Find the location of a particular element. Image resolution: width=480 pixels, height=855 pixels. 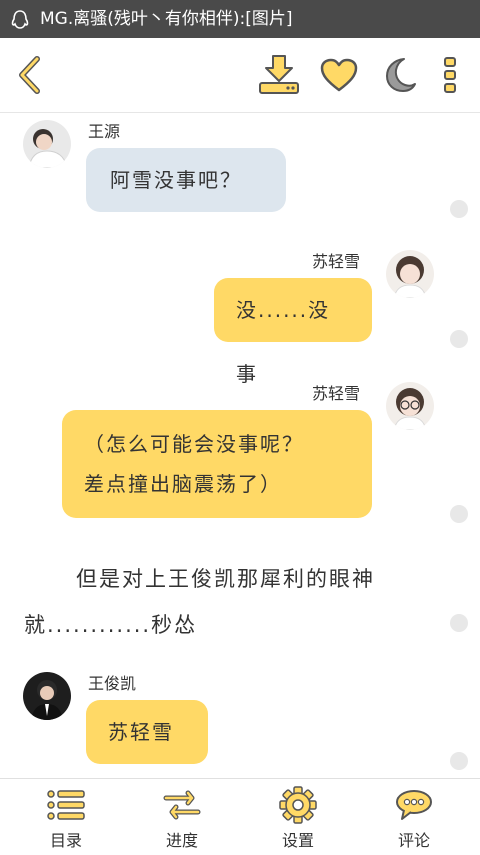

bottom-nav: 目录 进度 设置 评论 is located at coordinates (240, 816).